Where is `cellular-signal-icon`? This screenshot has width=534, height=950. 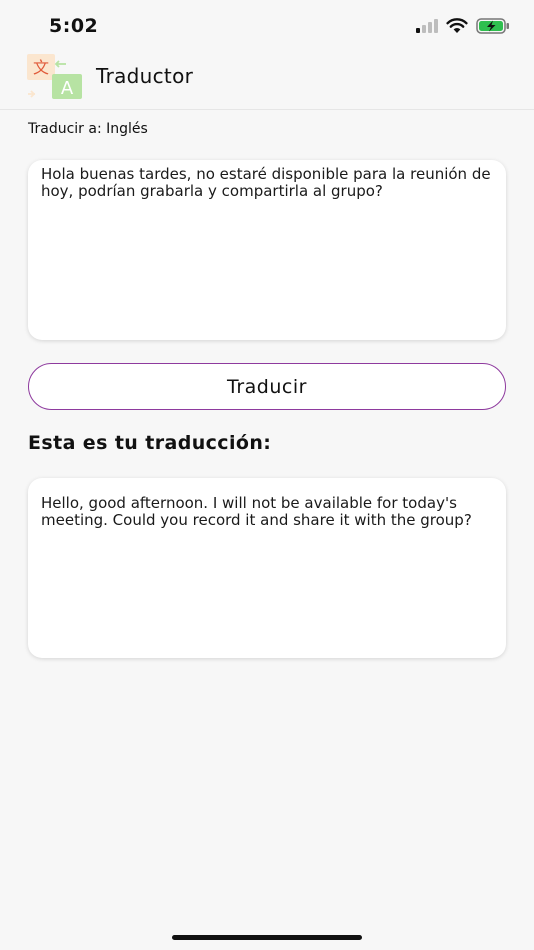 cellular-signal-icon is located at coordinates (427, 26).